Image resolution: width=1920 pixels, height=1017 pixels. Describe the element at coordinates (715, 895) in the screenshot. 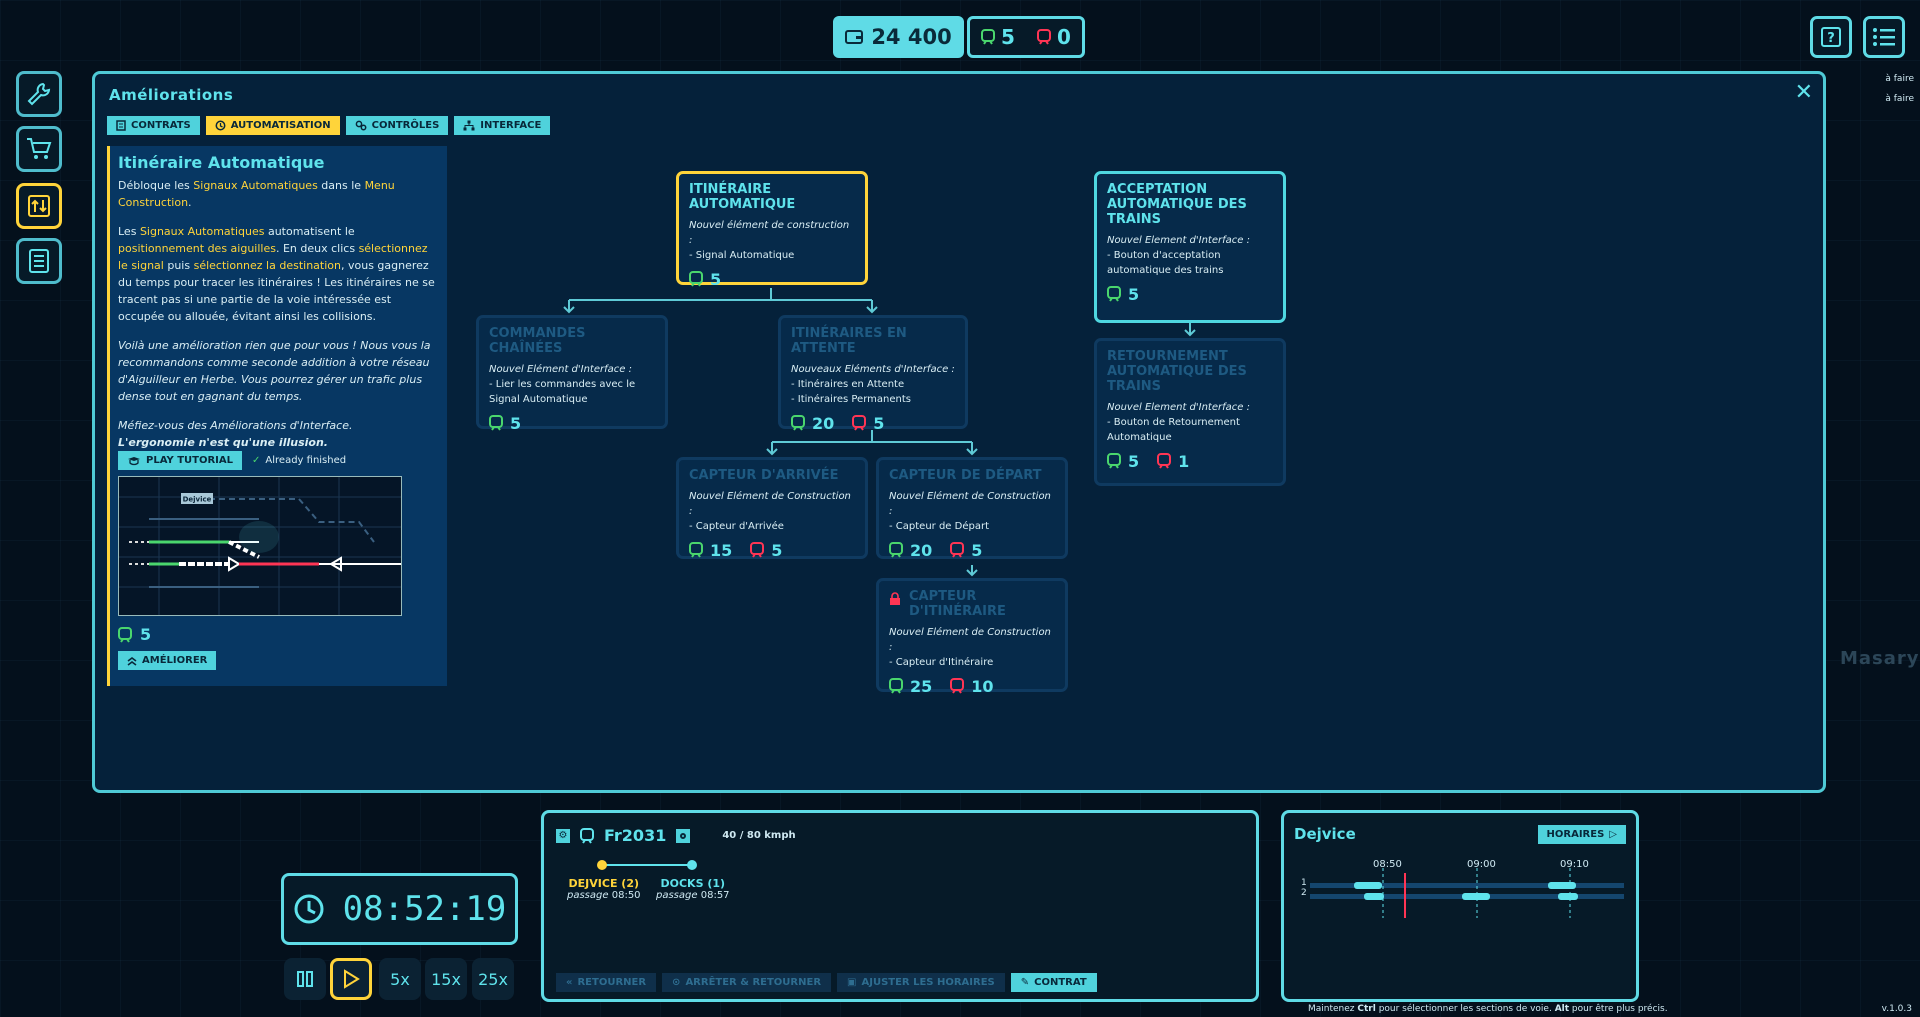

I see `stop-time: 08:57` at that location.